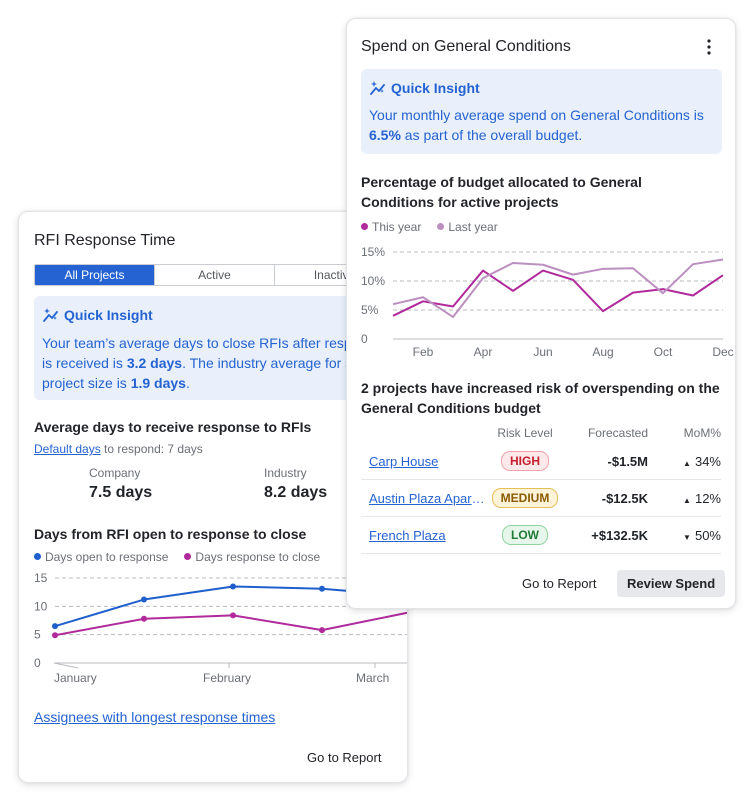 The image size is (756, 804). I want to click on x-tick-label: Oct, so click(663, 352).